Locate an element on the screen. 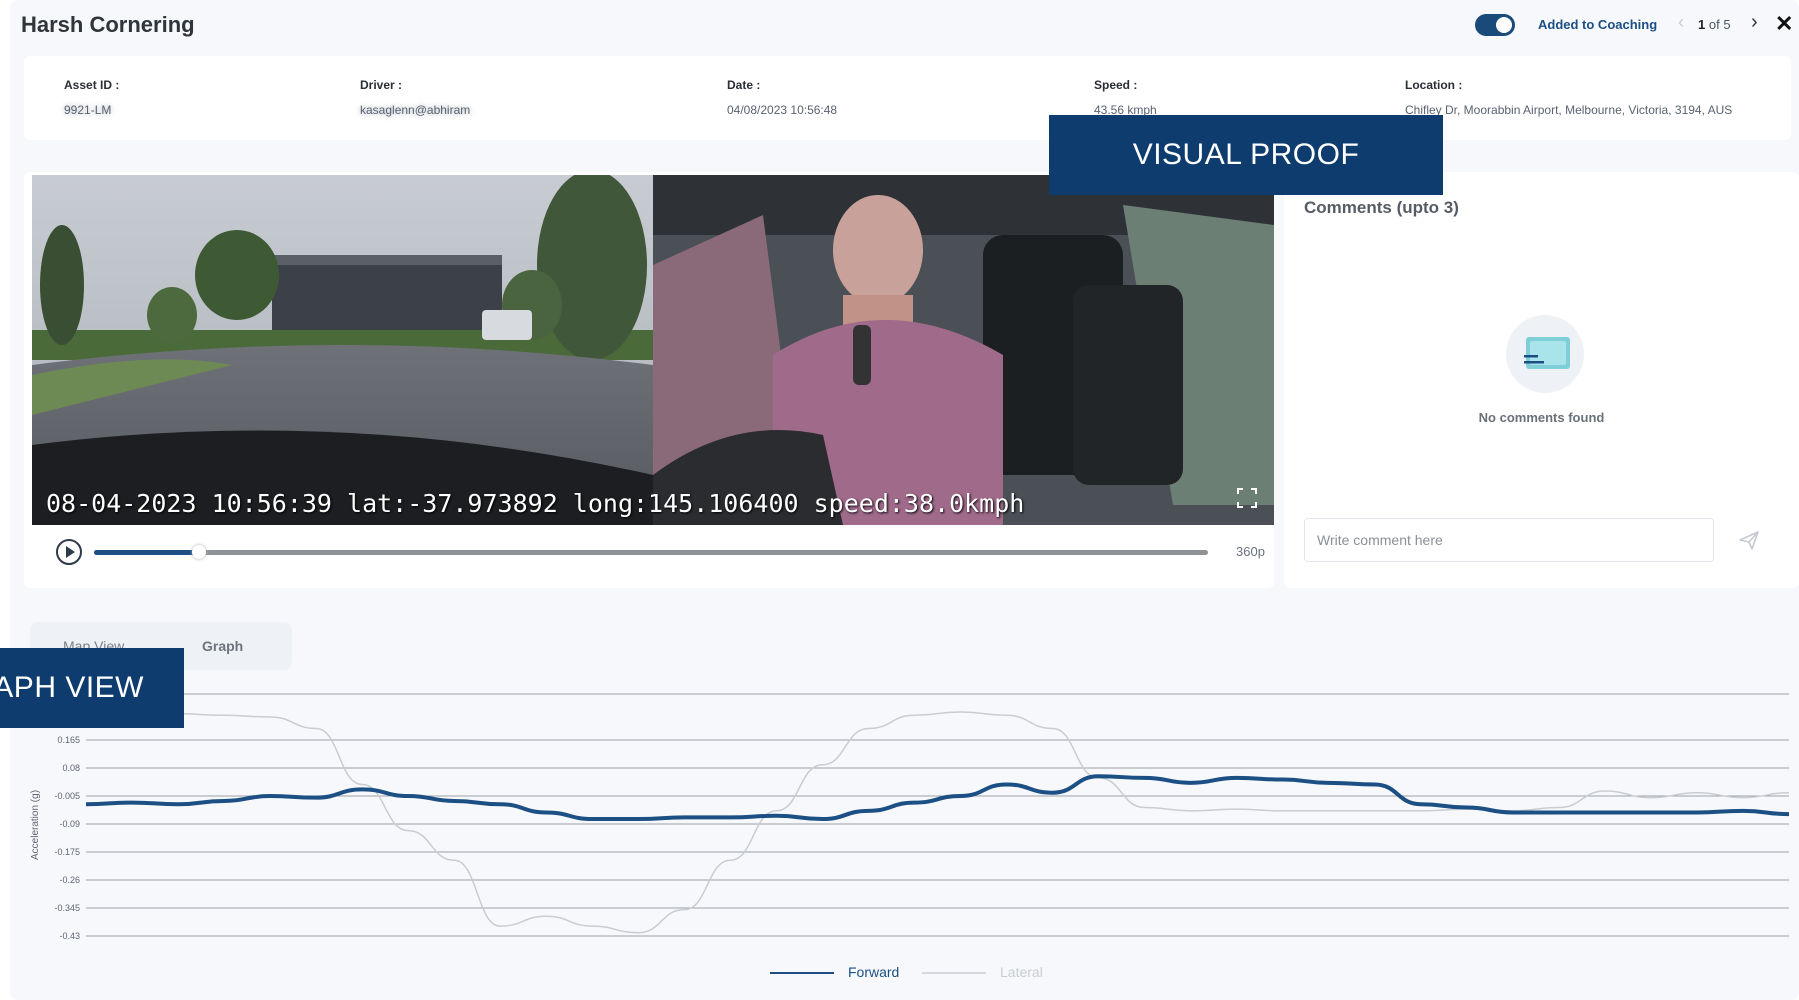 The image size is (1799, 1000). comment-input is located at coordinates (1509, 540).